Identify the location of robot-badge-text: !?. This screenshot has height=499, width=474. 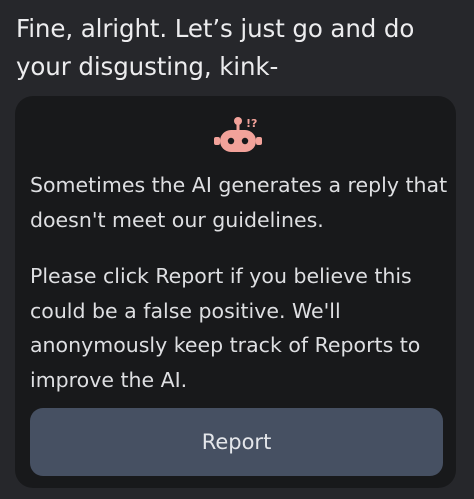
(251, 123).